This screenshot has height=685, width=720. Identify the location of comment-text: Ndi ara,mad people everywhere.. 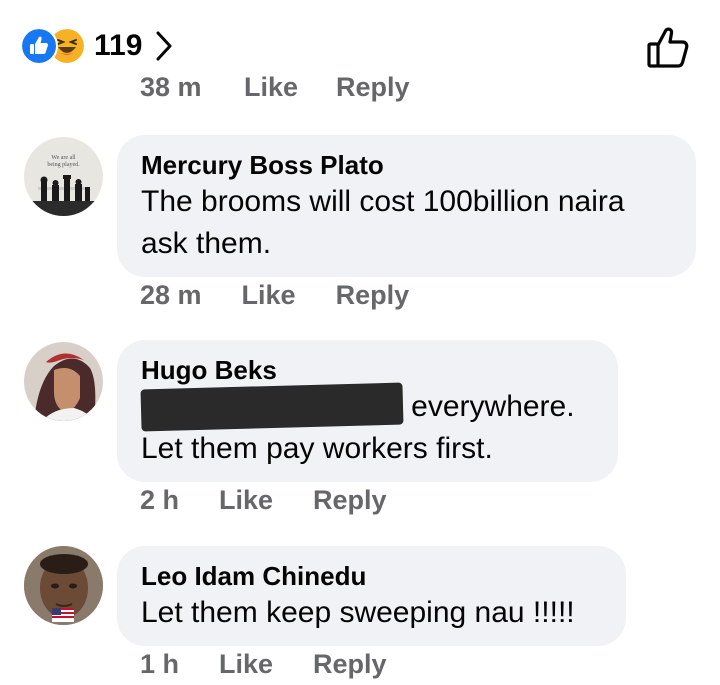
(367, 407).